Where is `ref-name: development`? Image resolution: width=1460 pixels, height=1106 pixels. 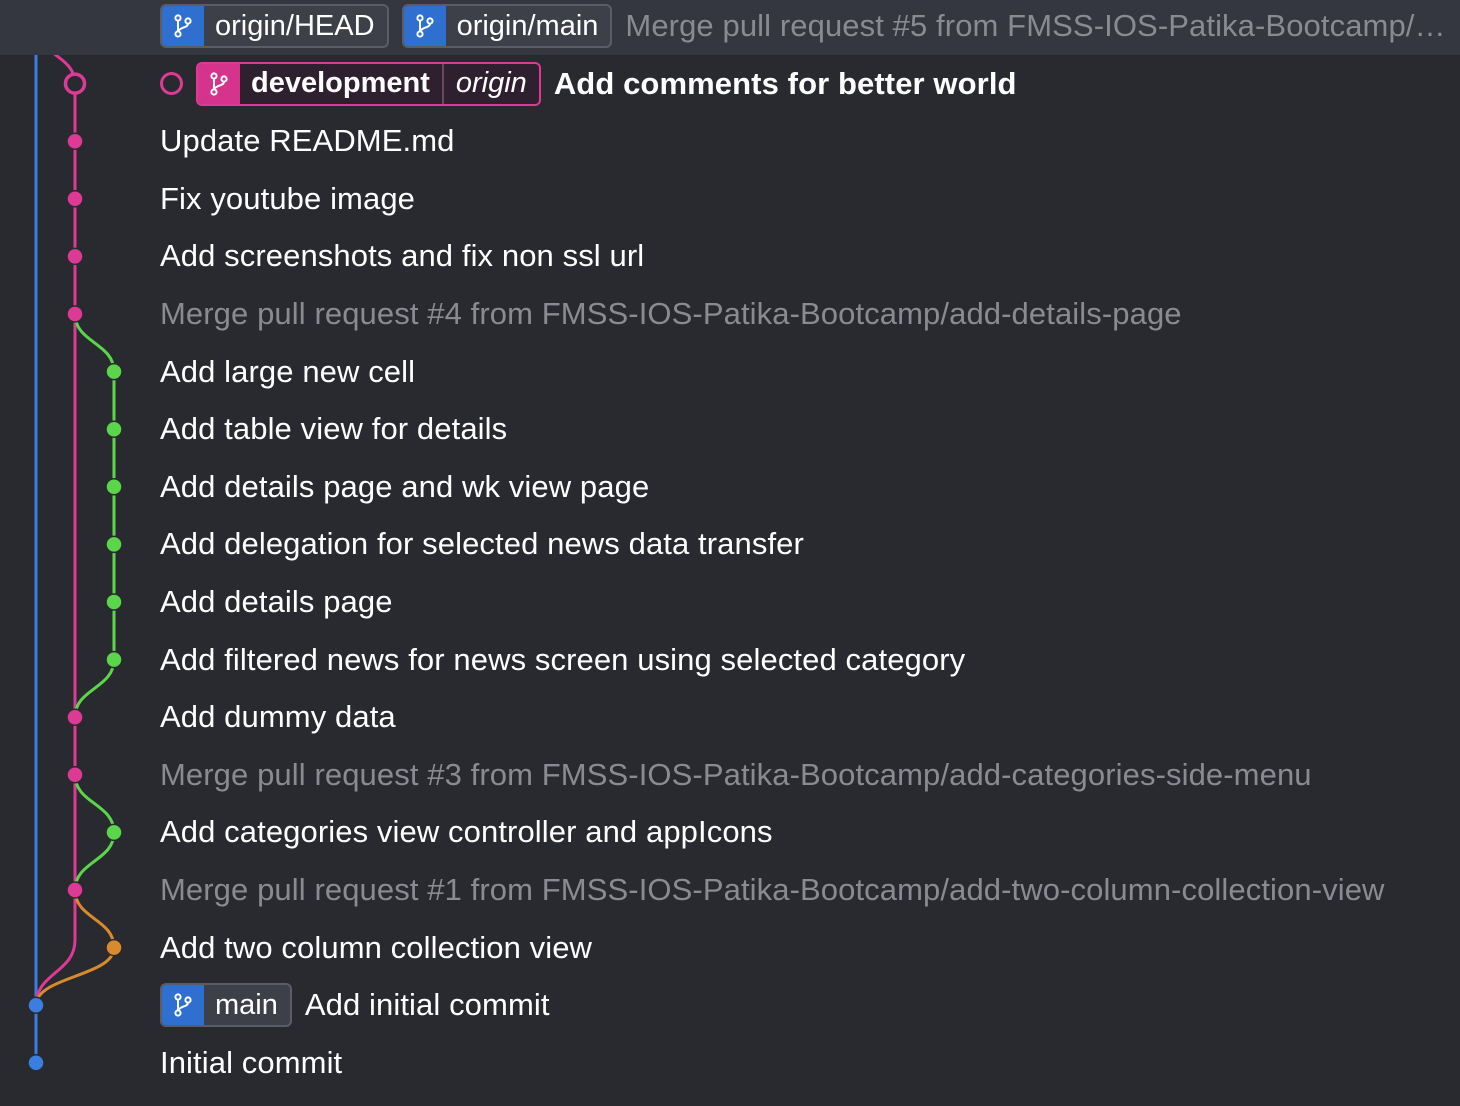 ref-name: development is located at coordinates (340, 83).